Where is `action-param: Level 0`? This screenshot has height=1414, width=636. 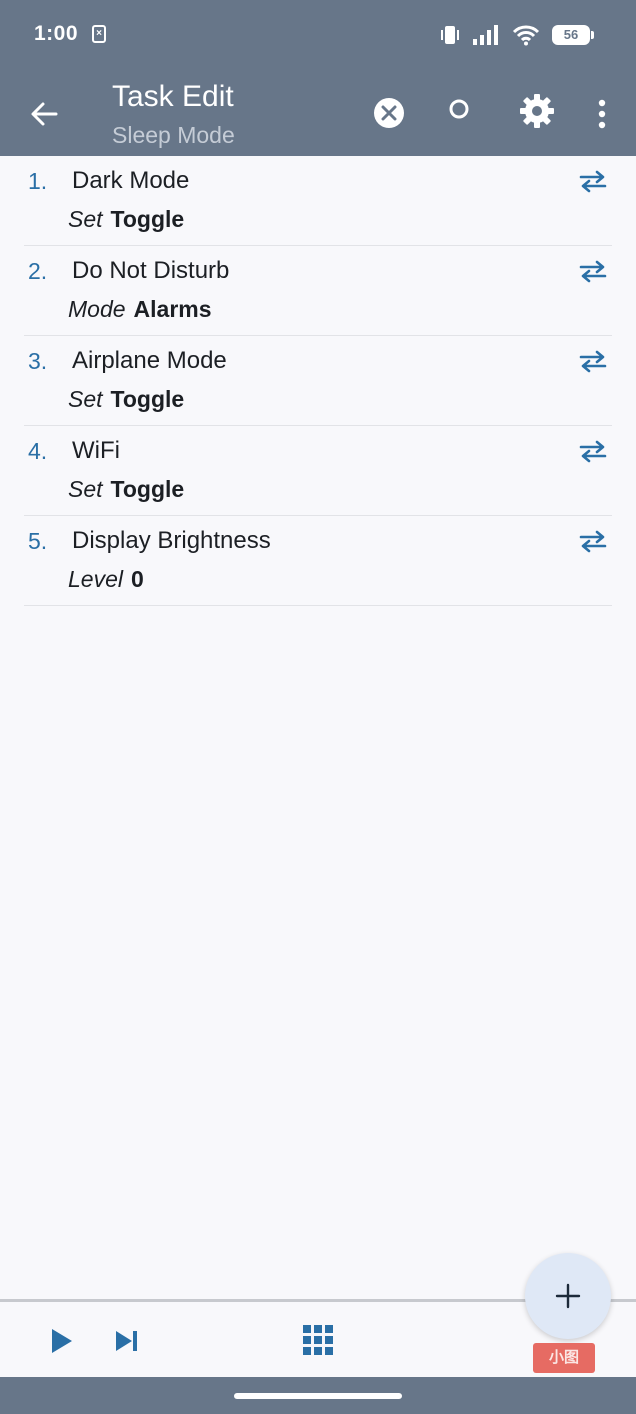
action-param: Level 0 is located at coordinates (106, 579).